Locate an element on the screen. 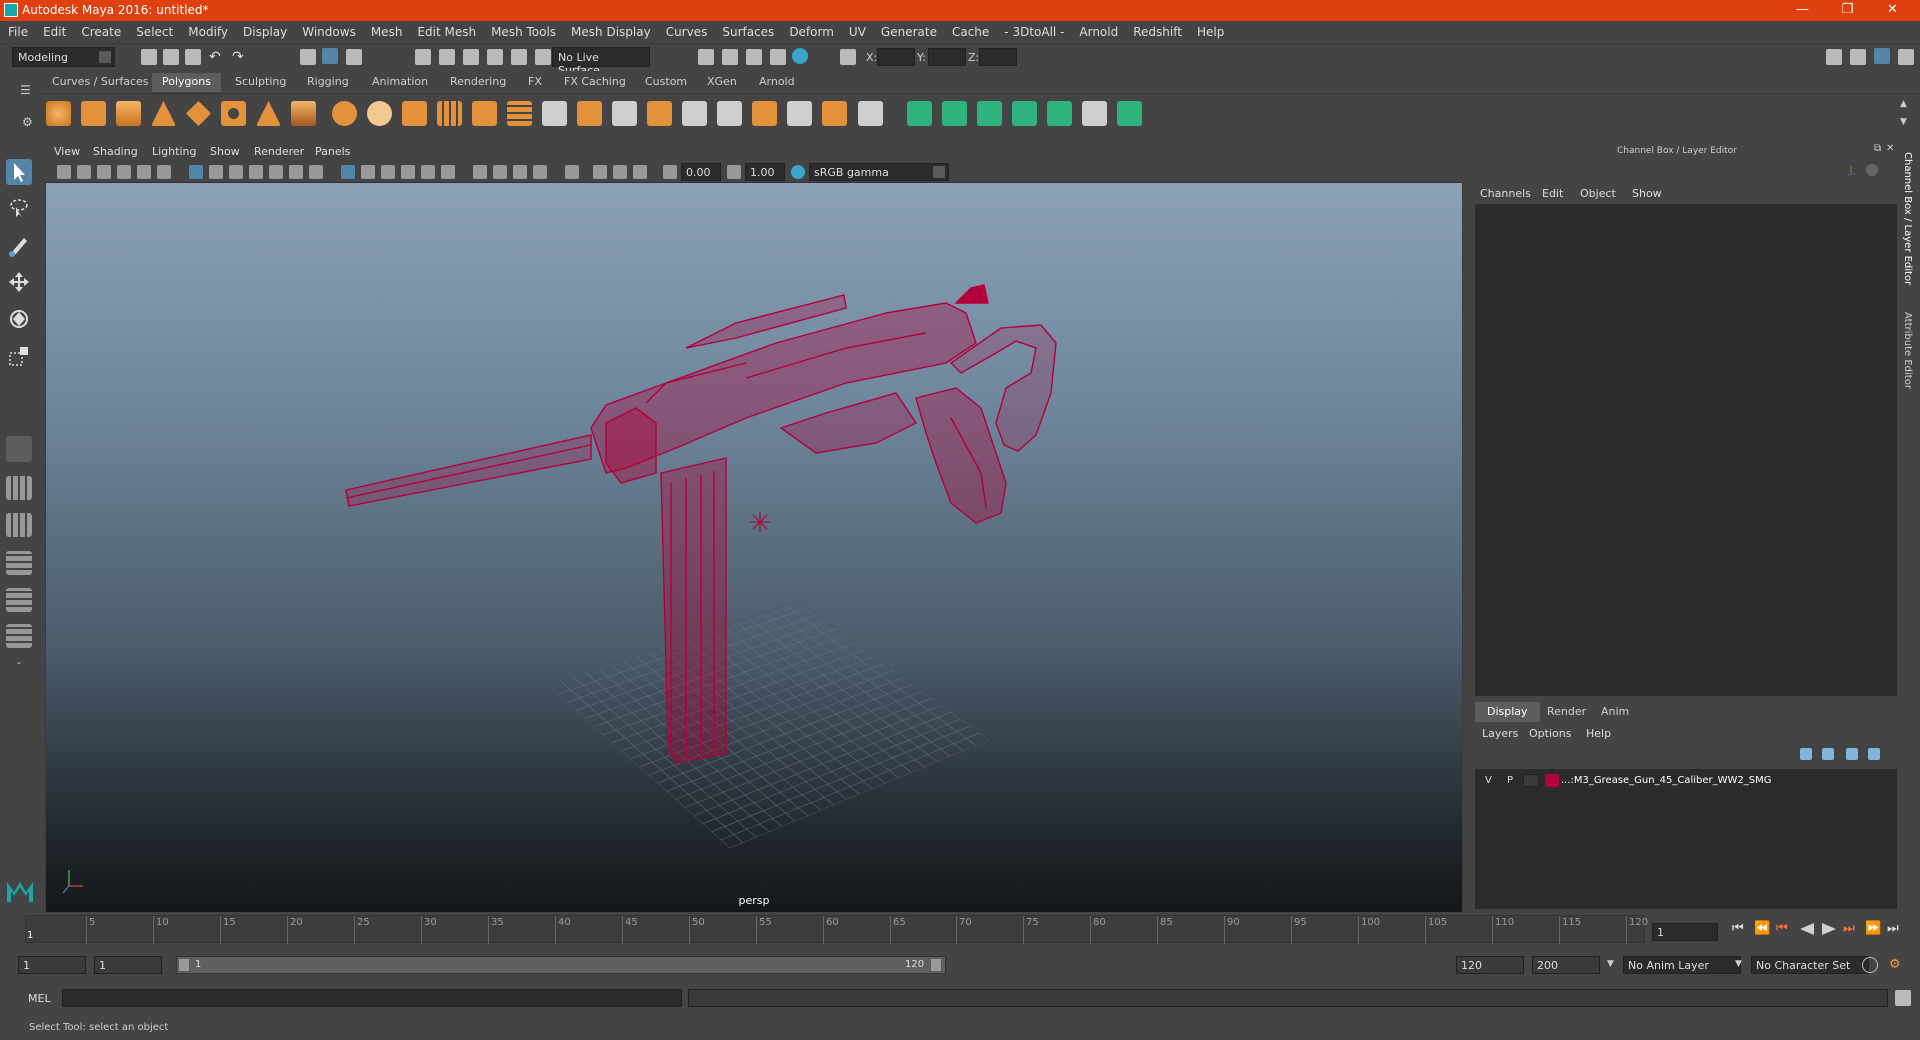 Image resolution: width=1920 pixels, height=1040 pixels. menu-windows: Windows is located at coordinates (328, 30).